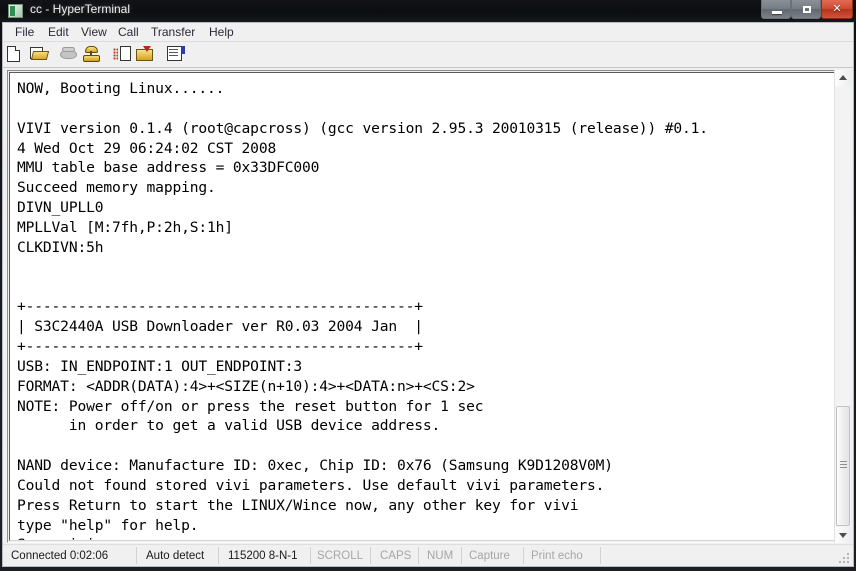  I want to click on minimize-button, so click(776, 9).